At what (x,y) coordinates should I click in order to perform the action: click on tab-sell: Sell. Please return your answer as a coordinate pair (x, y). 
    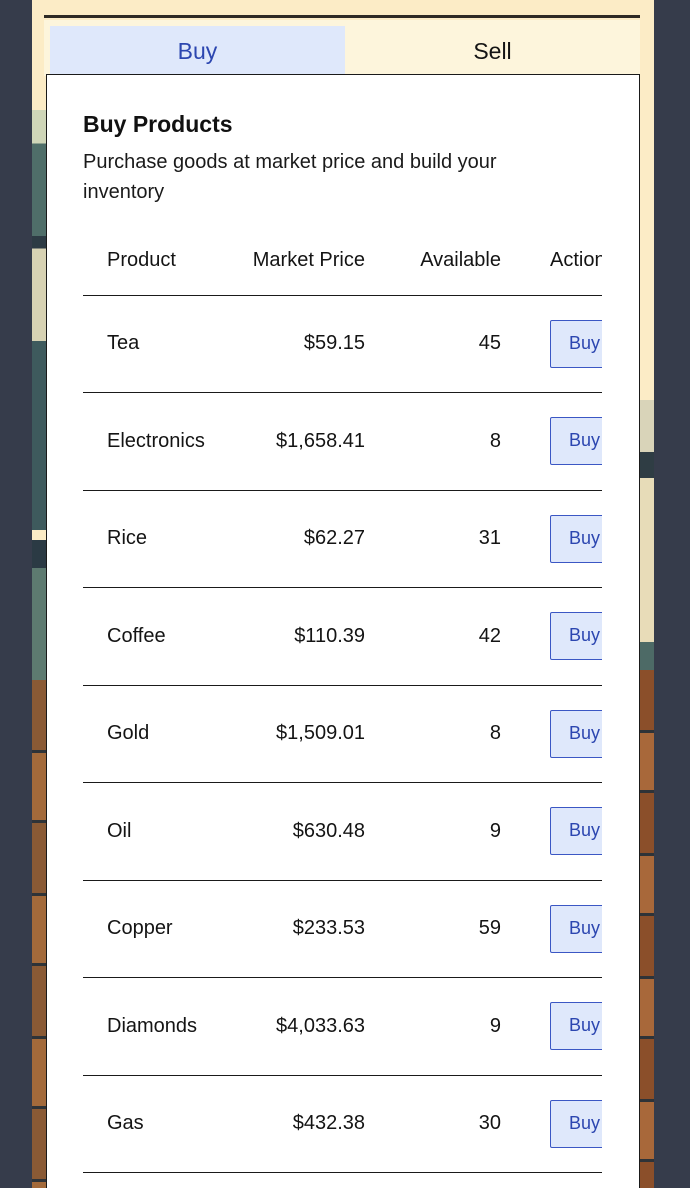
    Looking at the image, I should click on (492, 48).